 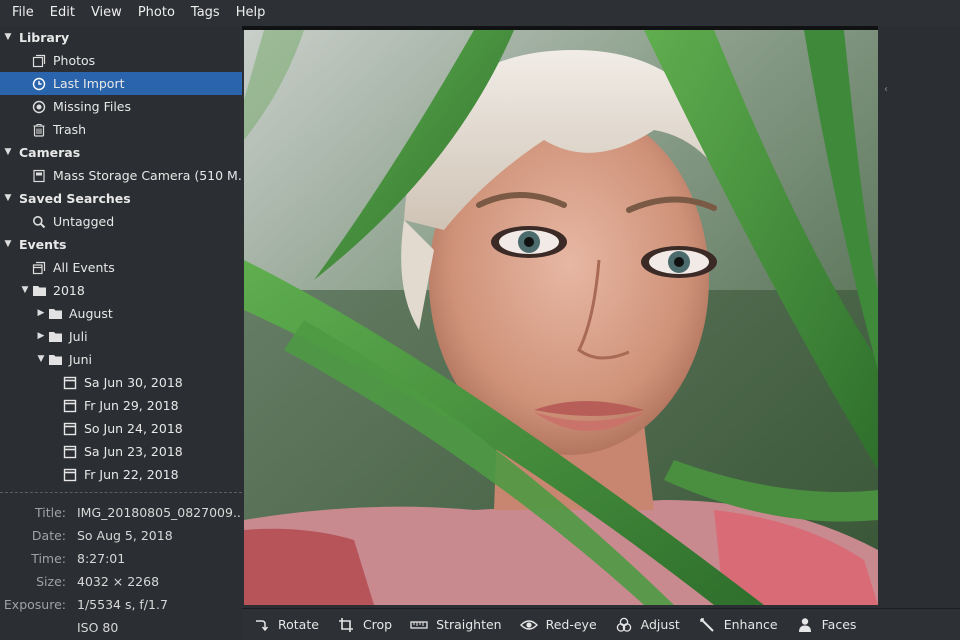 What do you see at coordinates (84, 221) in the screenshot?
I see `sidebar-item-label: Untagged` at bounding box center [84, 221].